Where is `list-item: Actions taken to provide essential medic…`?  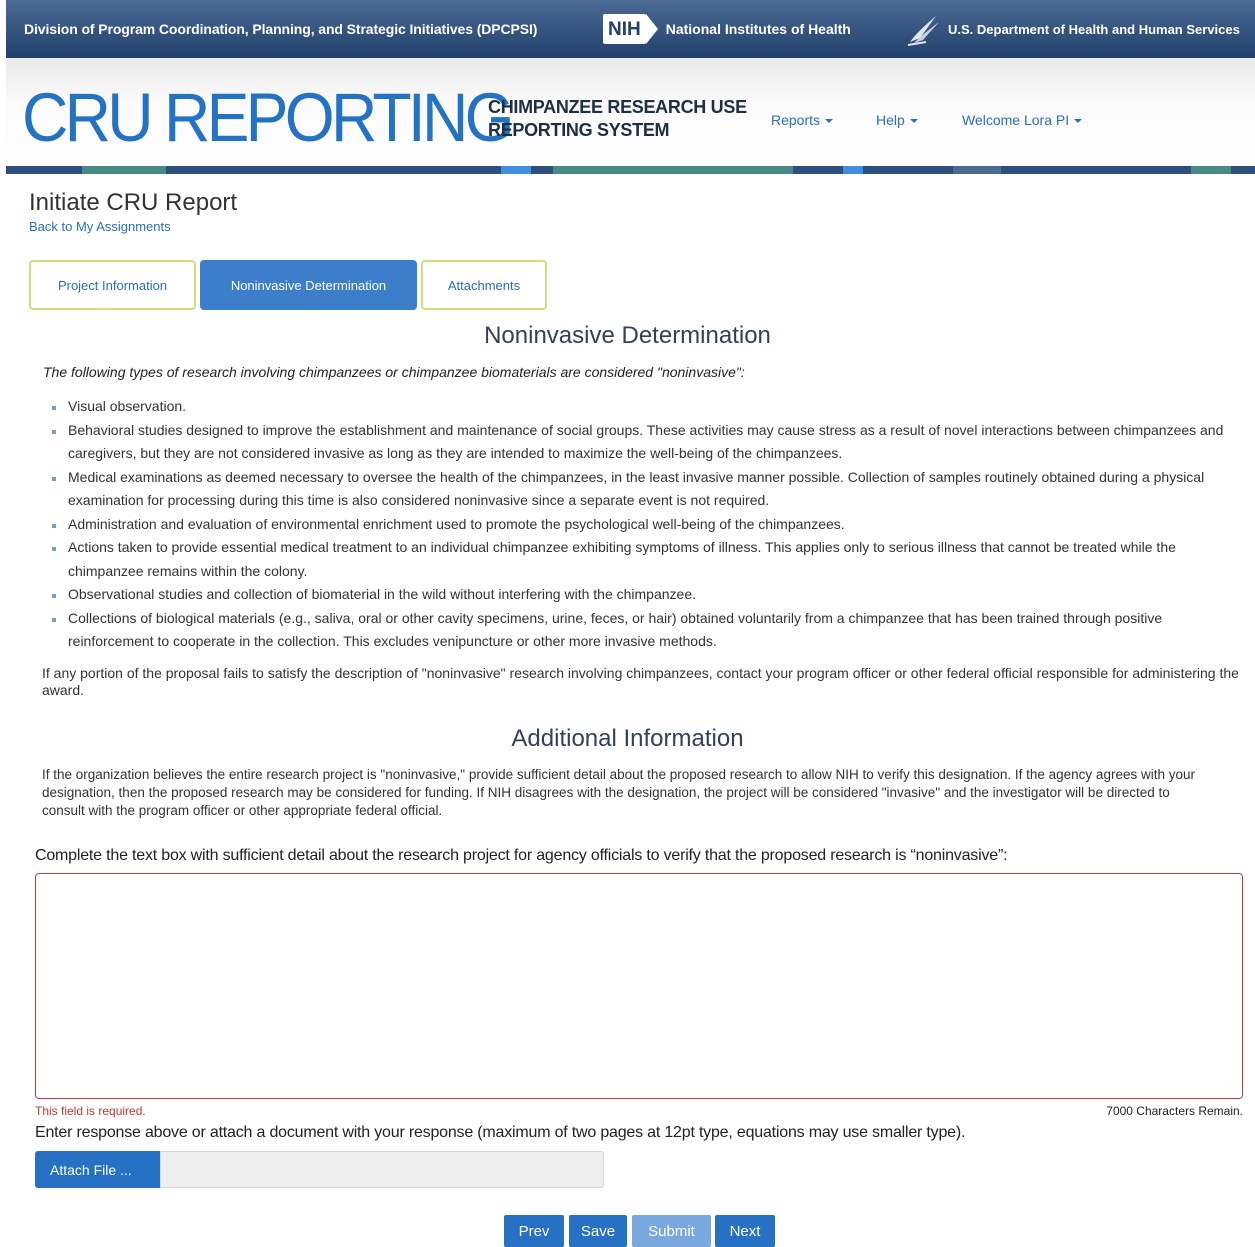
list-item: Actions taken to provide essential medic… is located at coordinates (644, 559).